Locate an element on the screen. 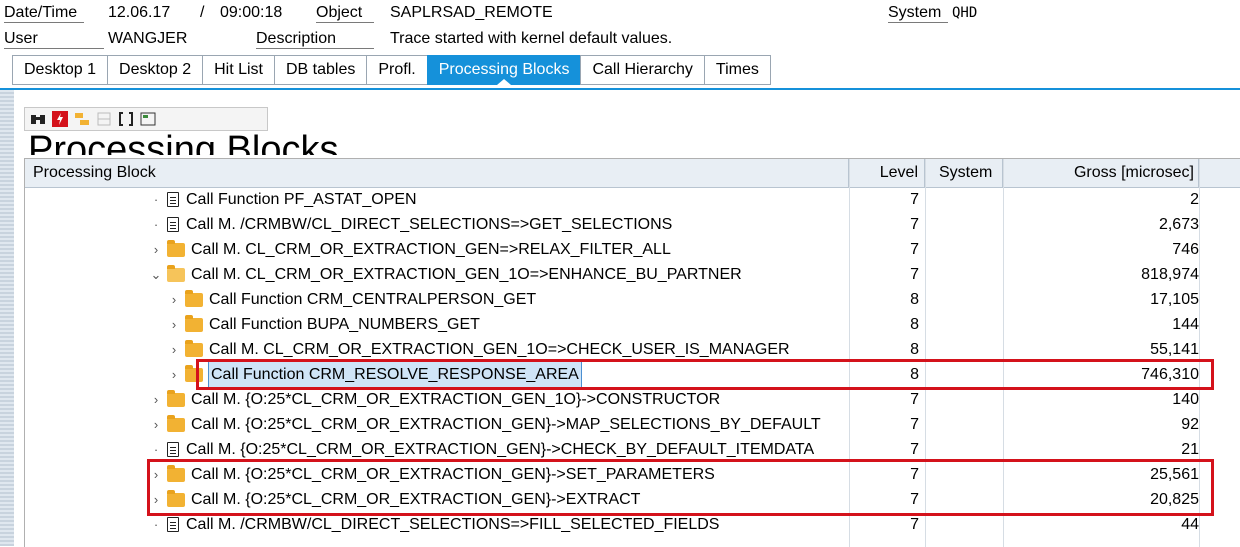  expand-icon is located at coordinates (82, 119).